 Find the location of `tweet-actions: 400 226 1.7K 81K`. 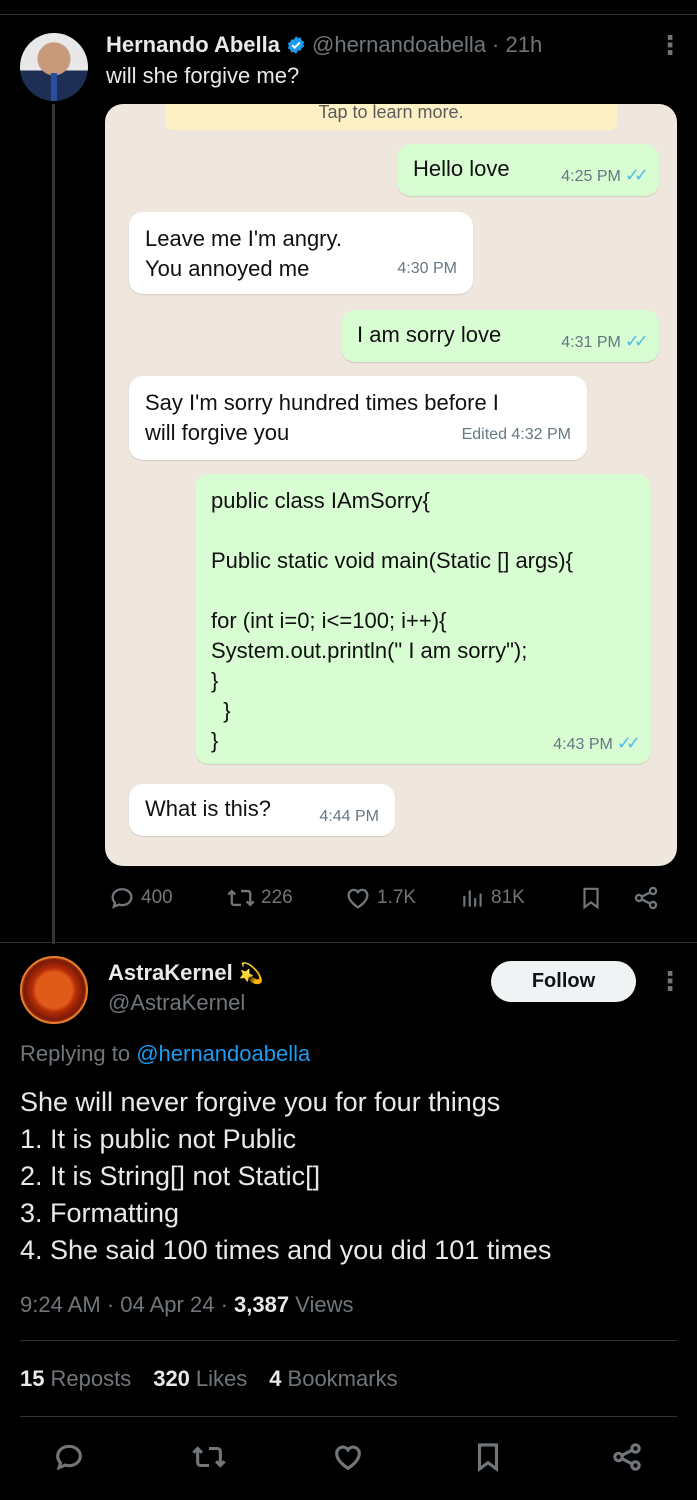

tweet-actions: 400 226 1.7K 81K is located at coordinates (388, 901).